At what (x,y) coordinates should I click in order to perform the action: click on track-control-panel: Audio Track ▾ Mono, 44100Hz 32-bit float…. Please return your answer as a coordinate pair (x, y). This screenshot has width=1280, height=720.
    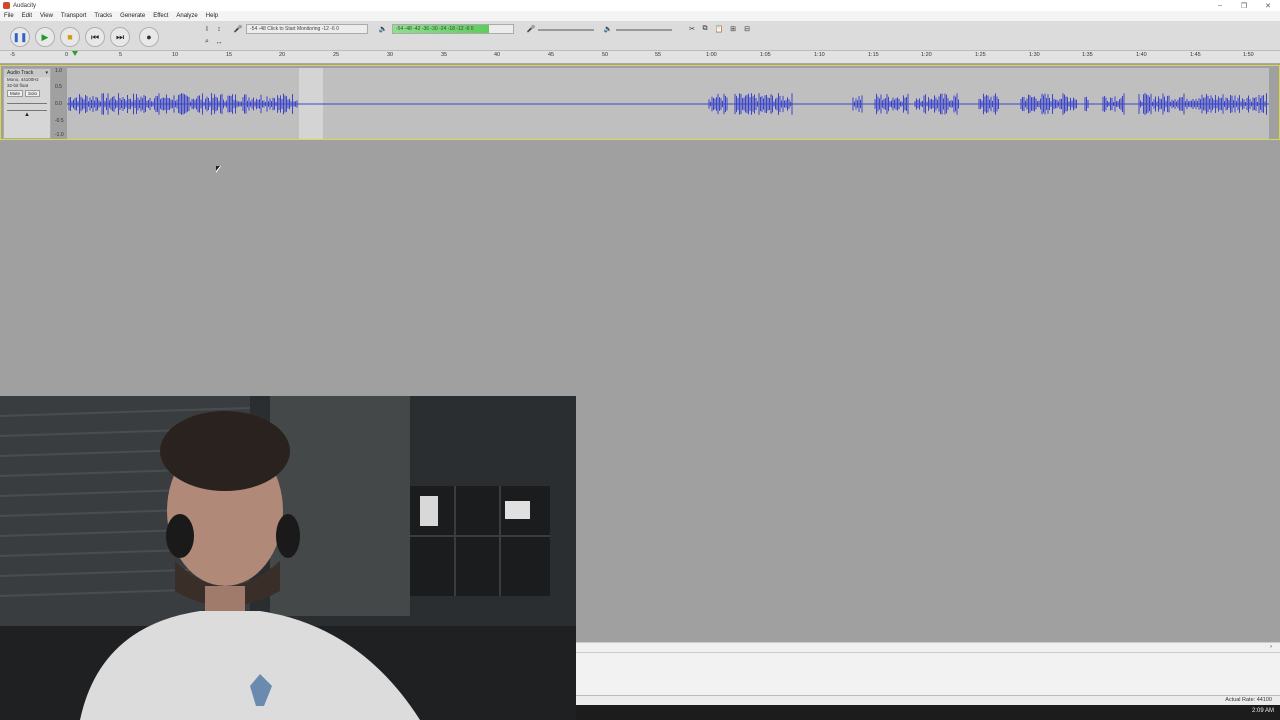
    Looking at the image, I should click on (27, 103).